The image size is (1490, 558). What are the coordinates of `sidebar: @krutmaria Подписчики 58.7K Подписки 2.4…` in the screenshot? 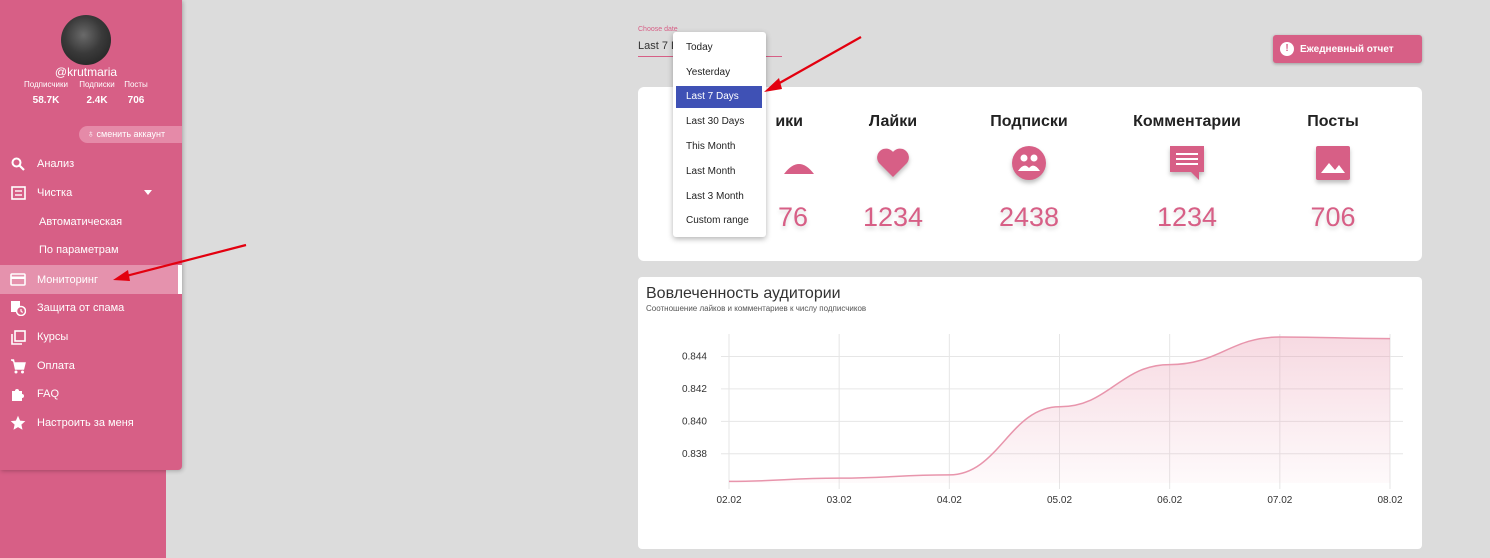 It's located at (91, 235).